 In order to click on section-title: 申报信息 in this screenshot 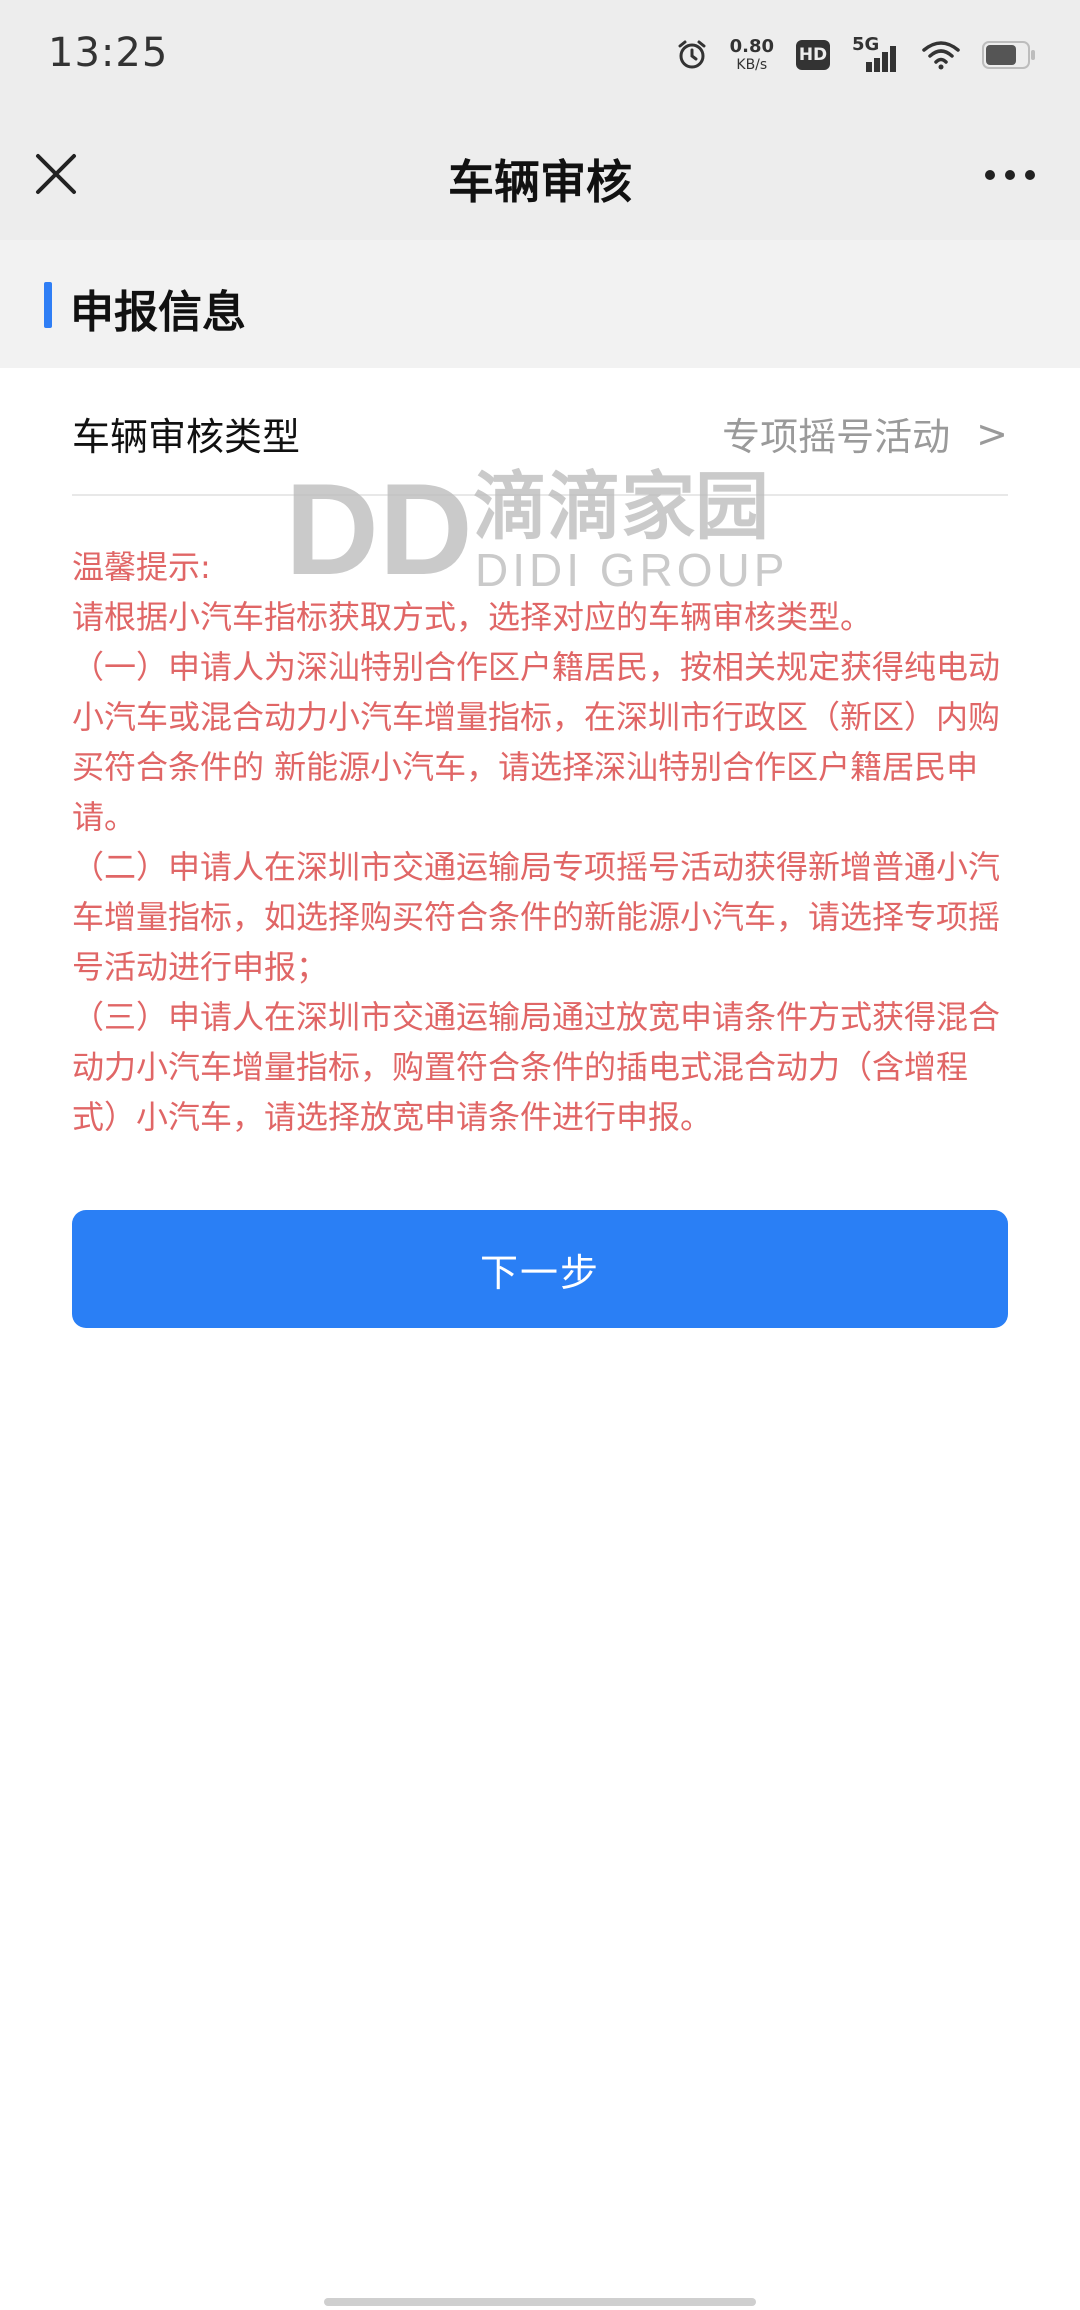, I will do `click(158, 312)`.